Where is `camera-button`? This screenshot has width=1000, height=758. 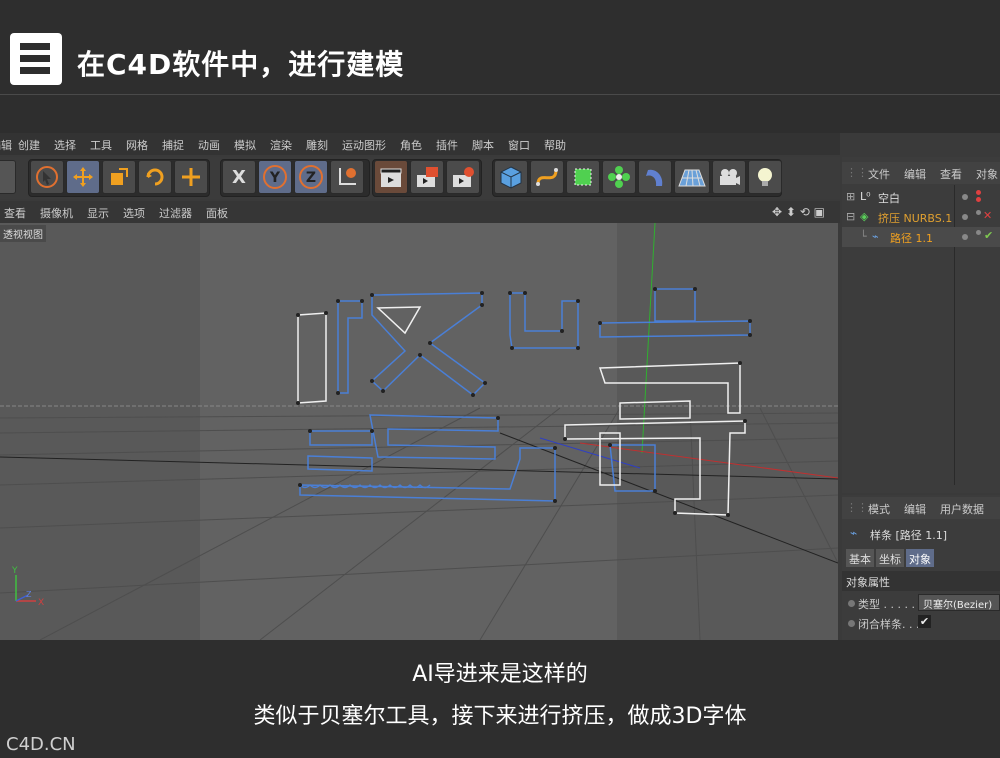
camera-button is located at coordinates (729, 177).